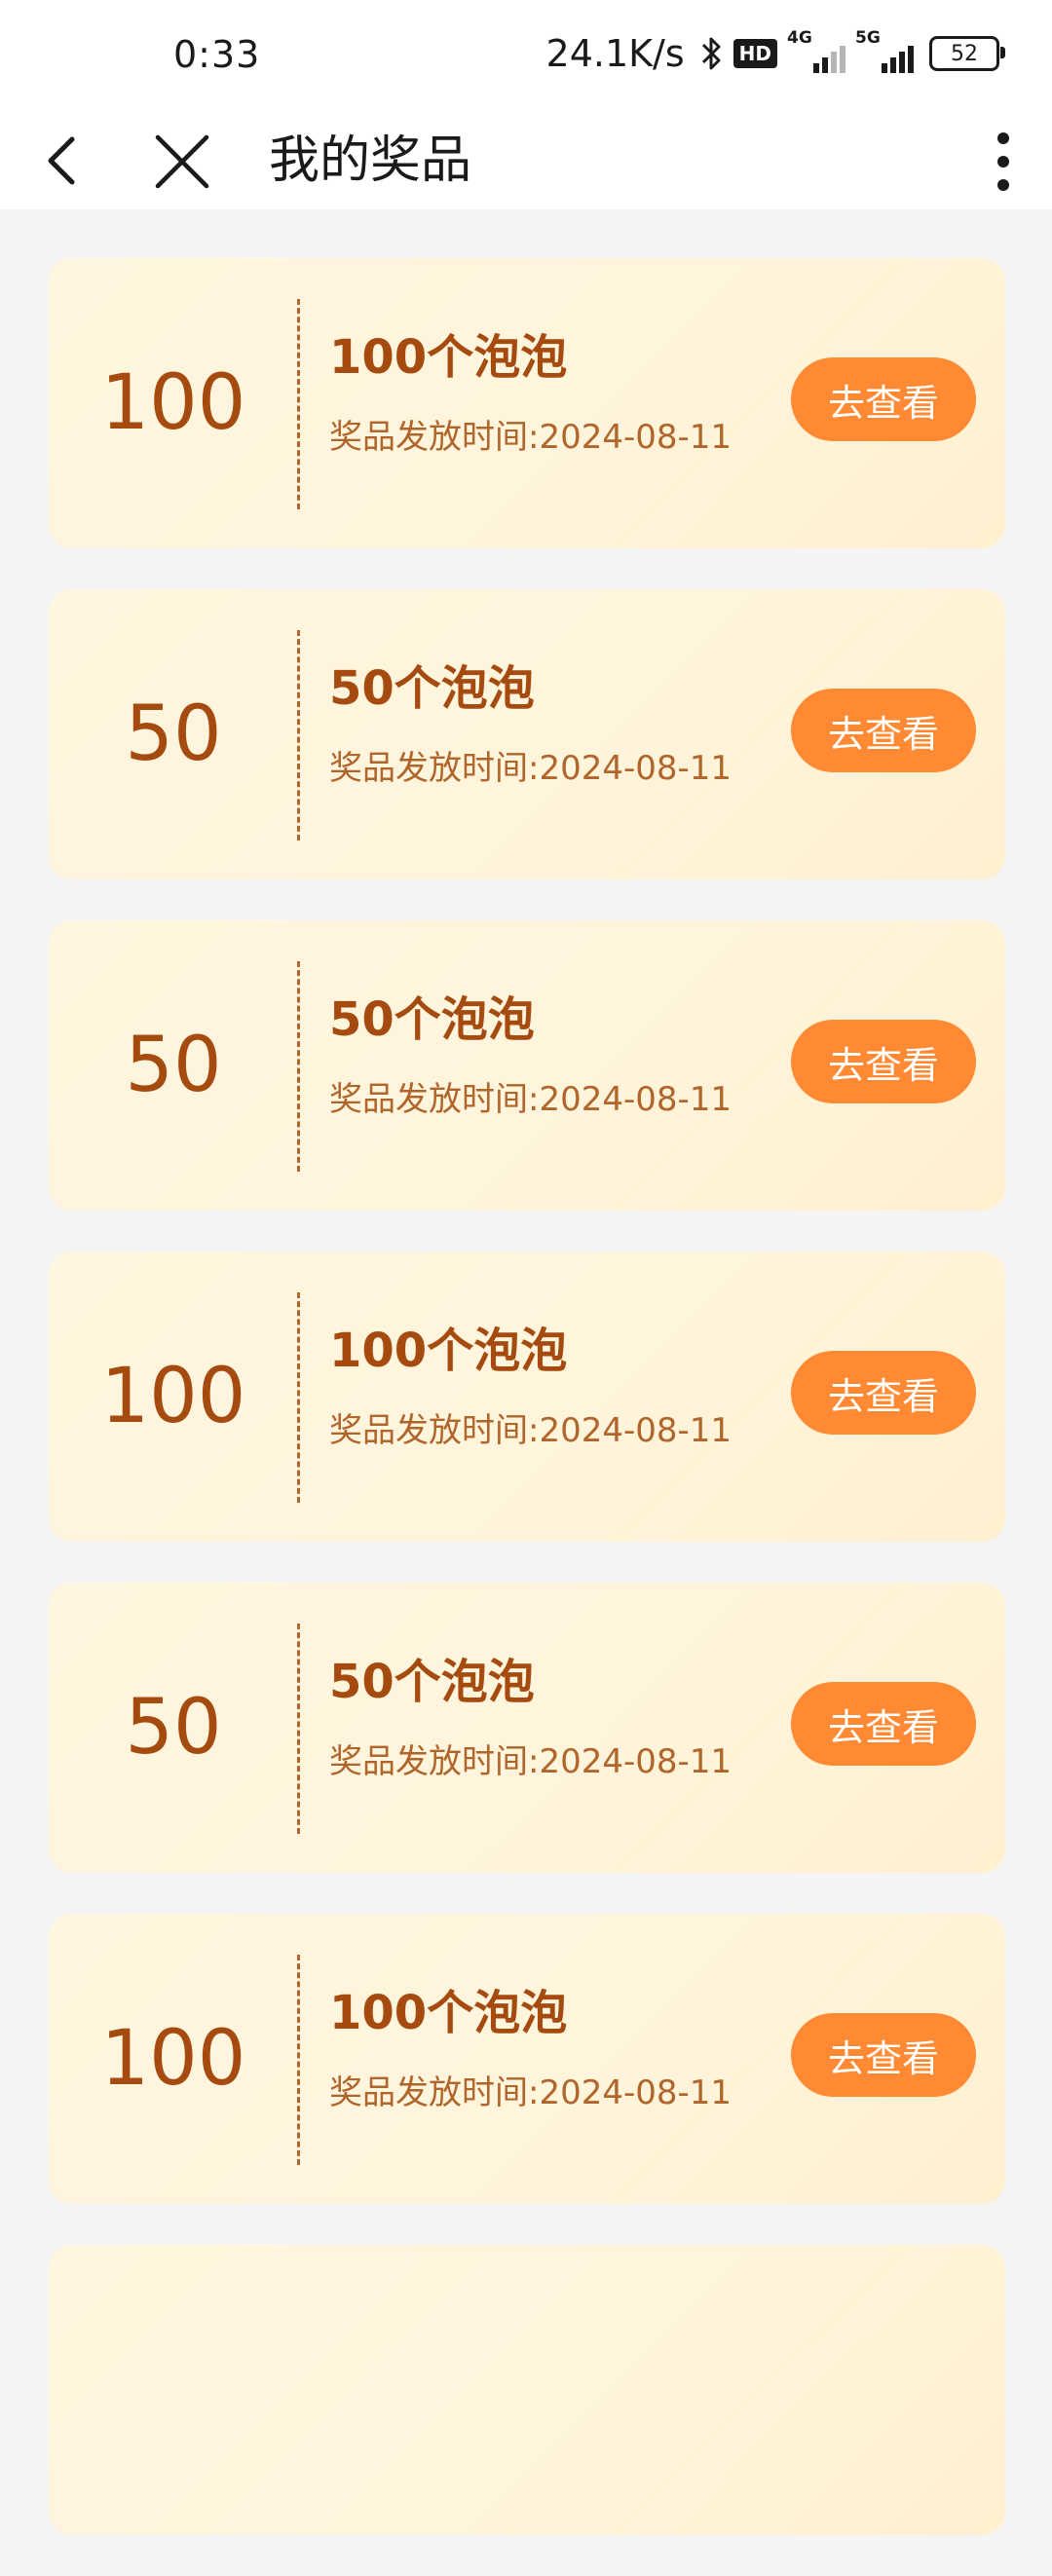 This screenshot has height=2576, width=1052. Describe the element at coordinates (173, 2390) in the screenshot. I see `prize-amount` at that location.